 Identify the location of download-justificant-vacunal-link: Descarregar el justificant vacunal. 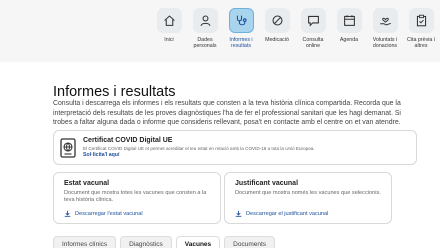
(281, 213).